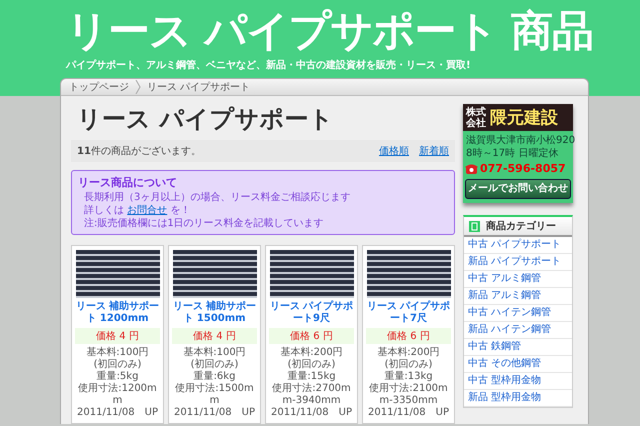 The height and width of the screenshot is (426, 640). I want to click on breadcrumb-link: トップページ, so click(99, 87).